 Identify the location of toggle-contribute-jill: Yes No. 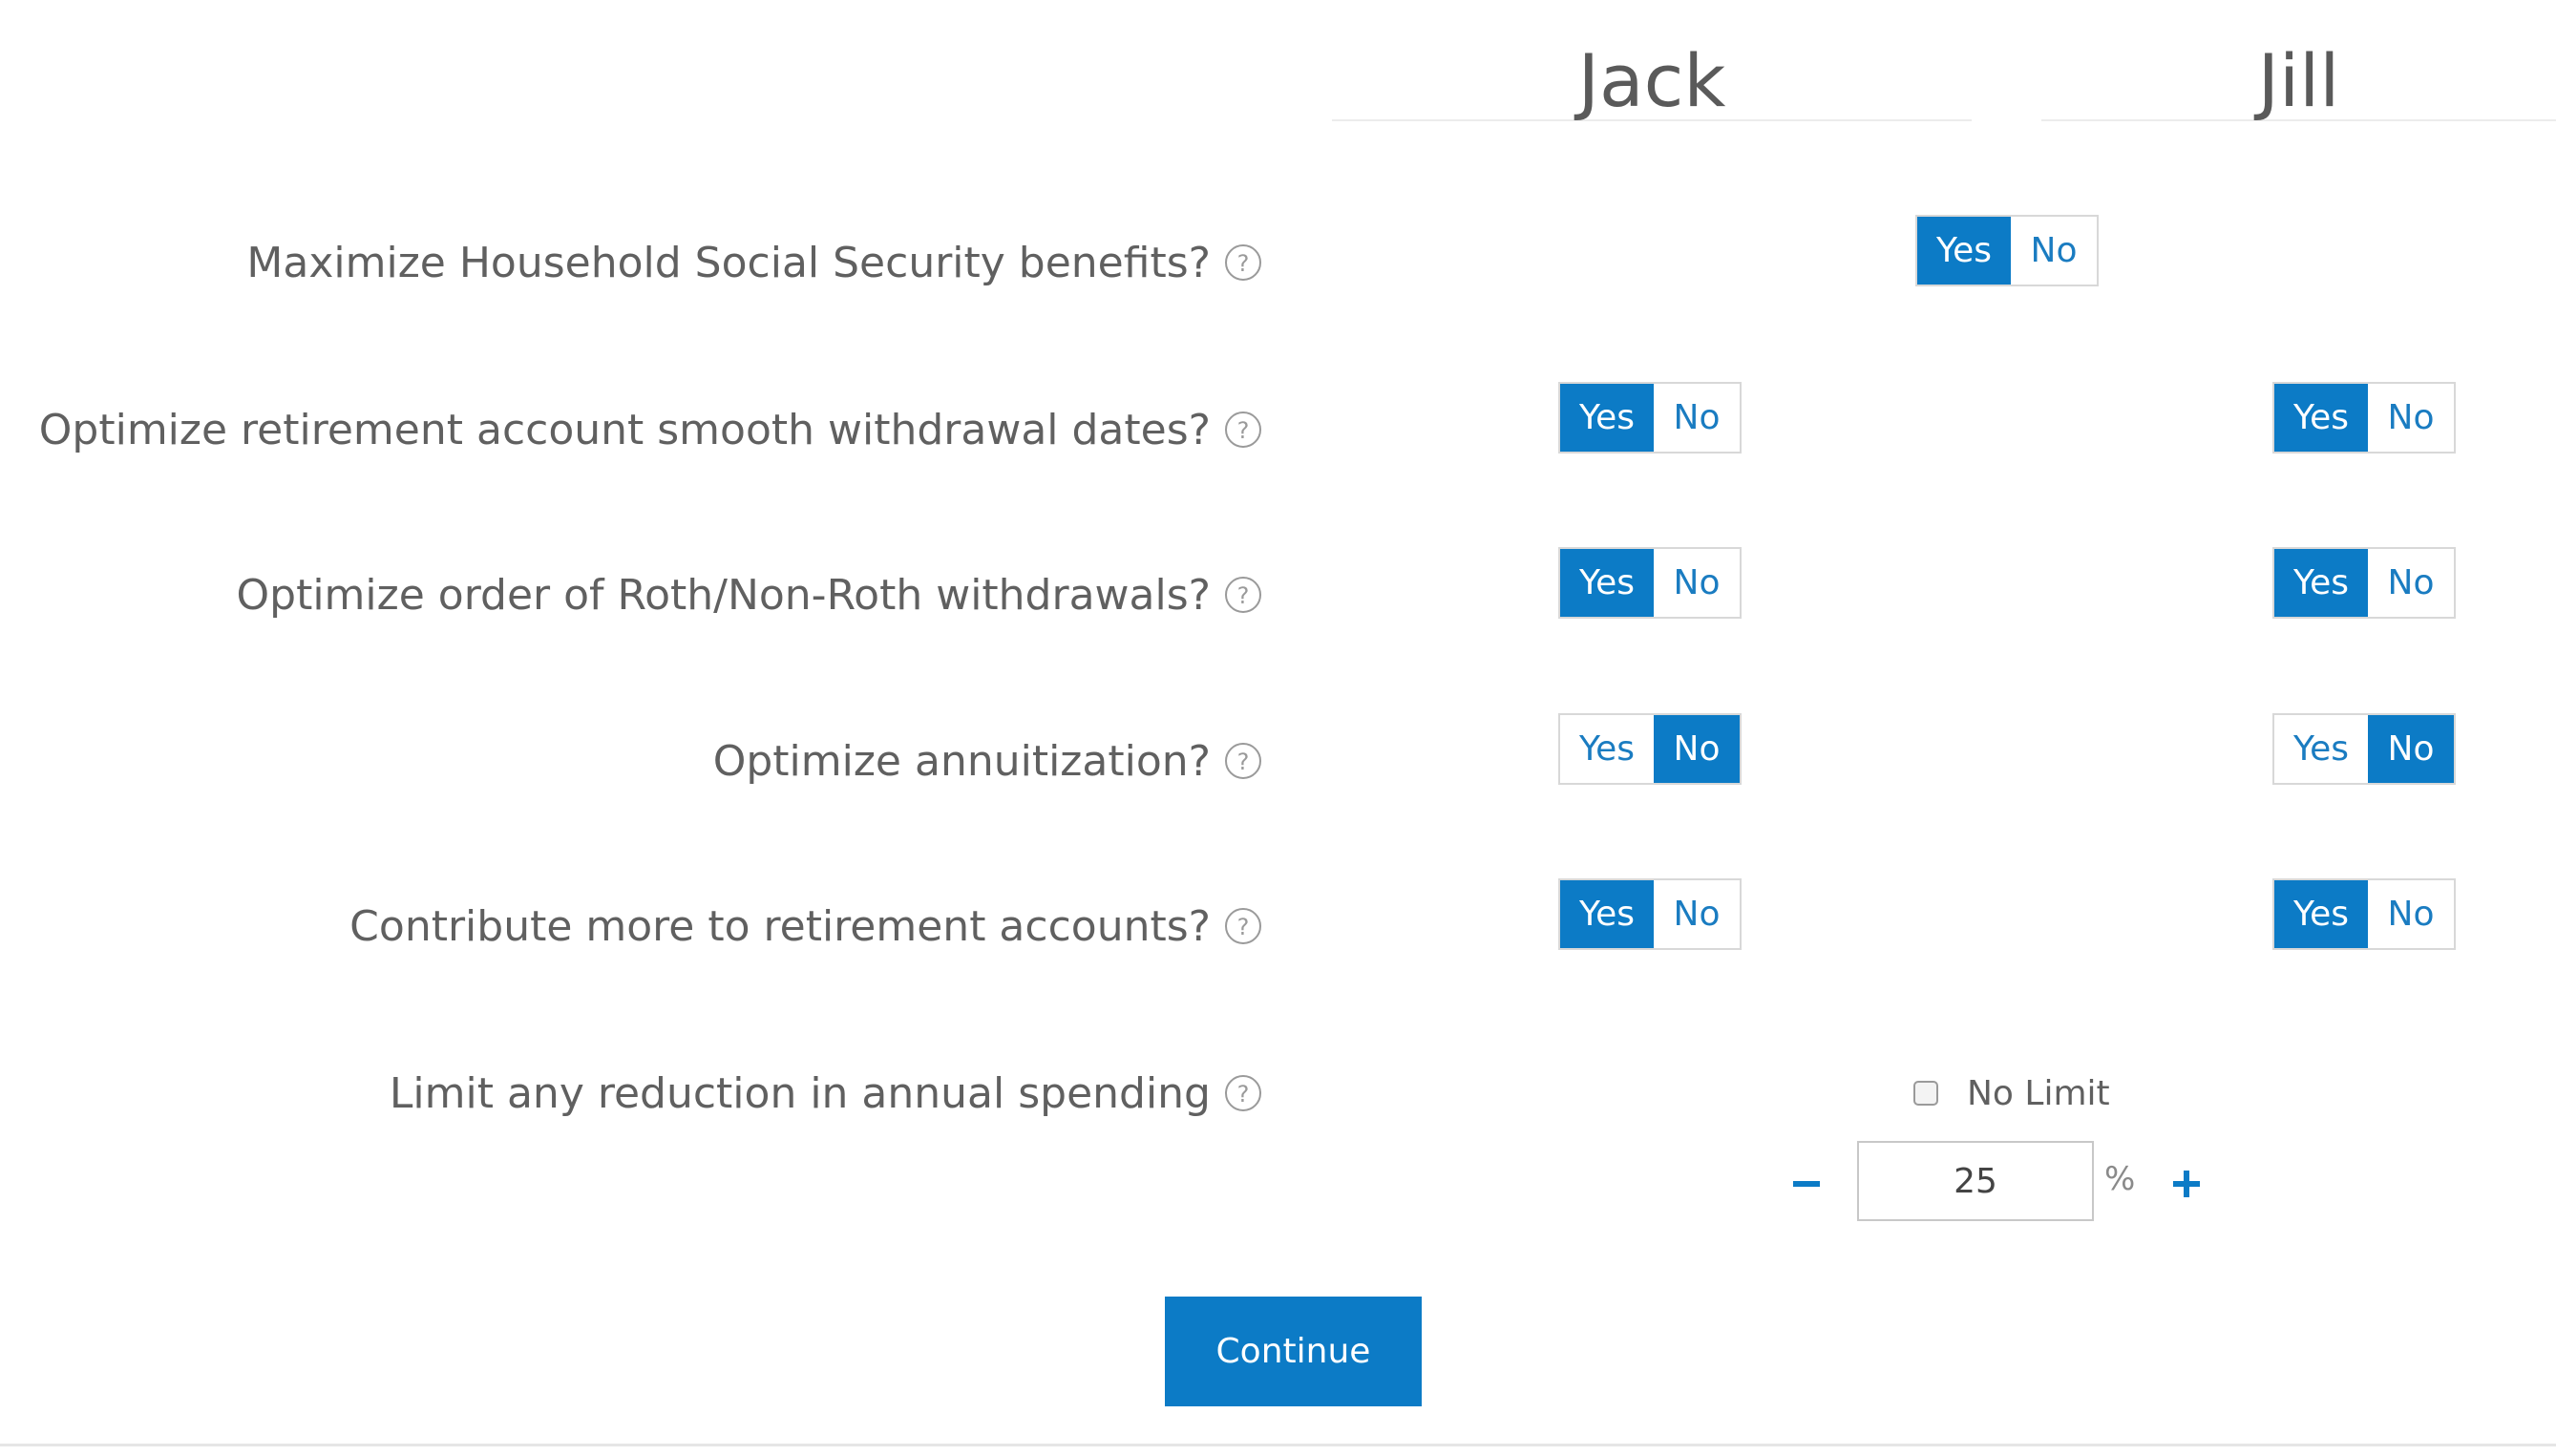
(2364, 914).